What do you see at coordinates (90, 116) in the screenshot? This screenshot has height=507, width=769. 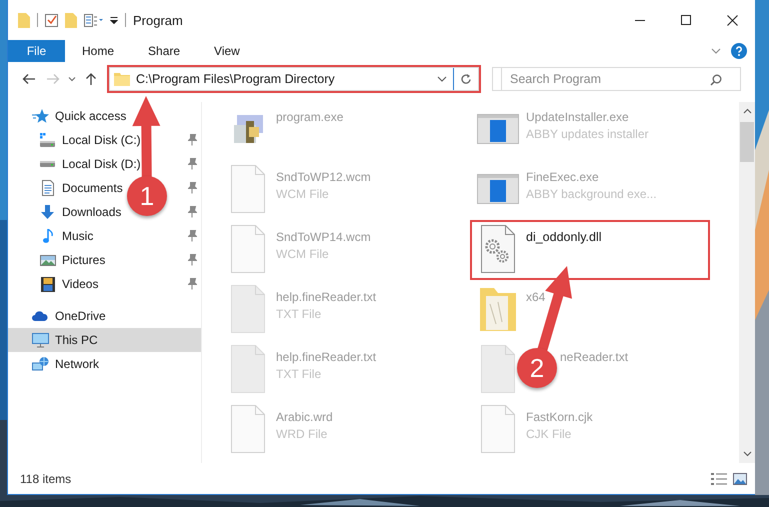 I see `nav-label: Quick access` at bounding box center [90, 116].